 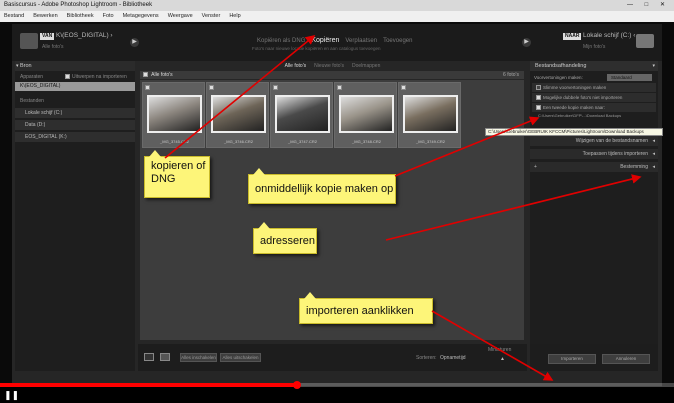 I want to click on photo-cell: _MG_3746.CR2, so click(x=237, y=115).